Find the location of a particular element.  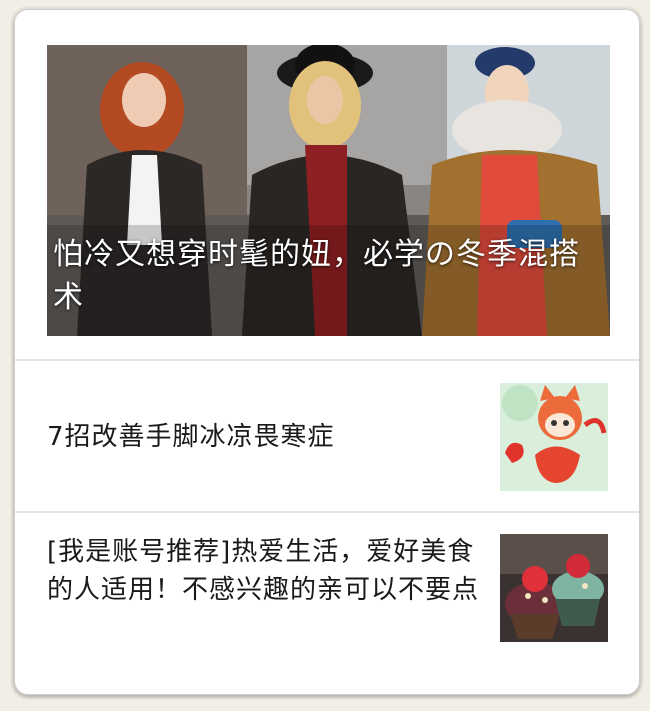

cartoon-fox-girl-image is located at coordinates (554, 437).